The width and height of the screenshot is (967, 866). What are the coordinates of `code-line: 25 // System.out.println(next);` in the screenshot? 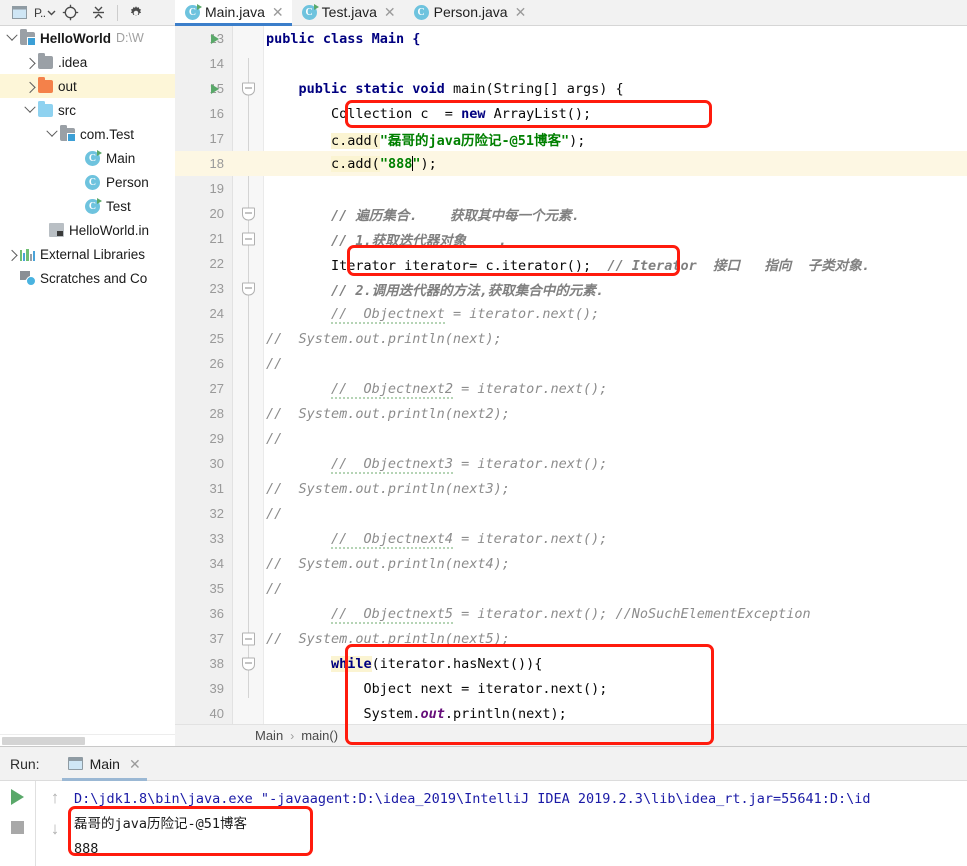 It's located at (571, 338).